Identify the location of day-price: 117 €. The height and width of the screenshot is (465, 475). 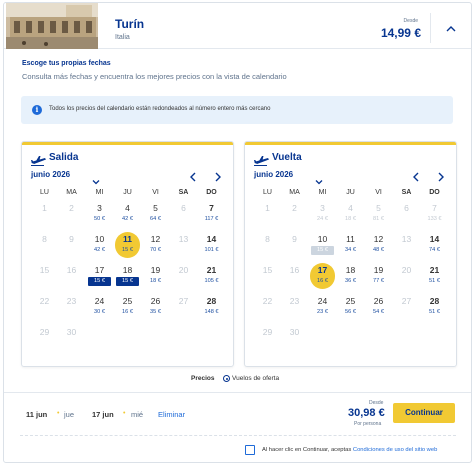
(211, 219).